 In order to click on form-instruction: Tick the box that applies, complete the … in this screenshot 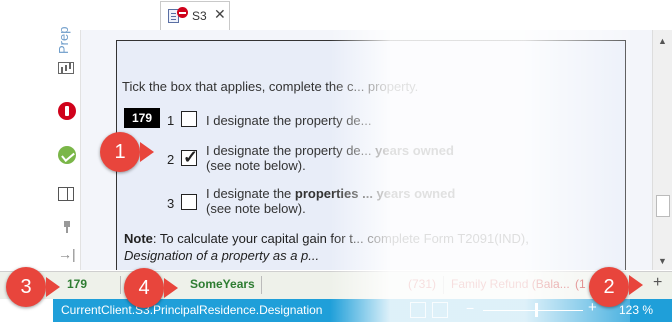, I will do `click(270, 86)`.